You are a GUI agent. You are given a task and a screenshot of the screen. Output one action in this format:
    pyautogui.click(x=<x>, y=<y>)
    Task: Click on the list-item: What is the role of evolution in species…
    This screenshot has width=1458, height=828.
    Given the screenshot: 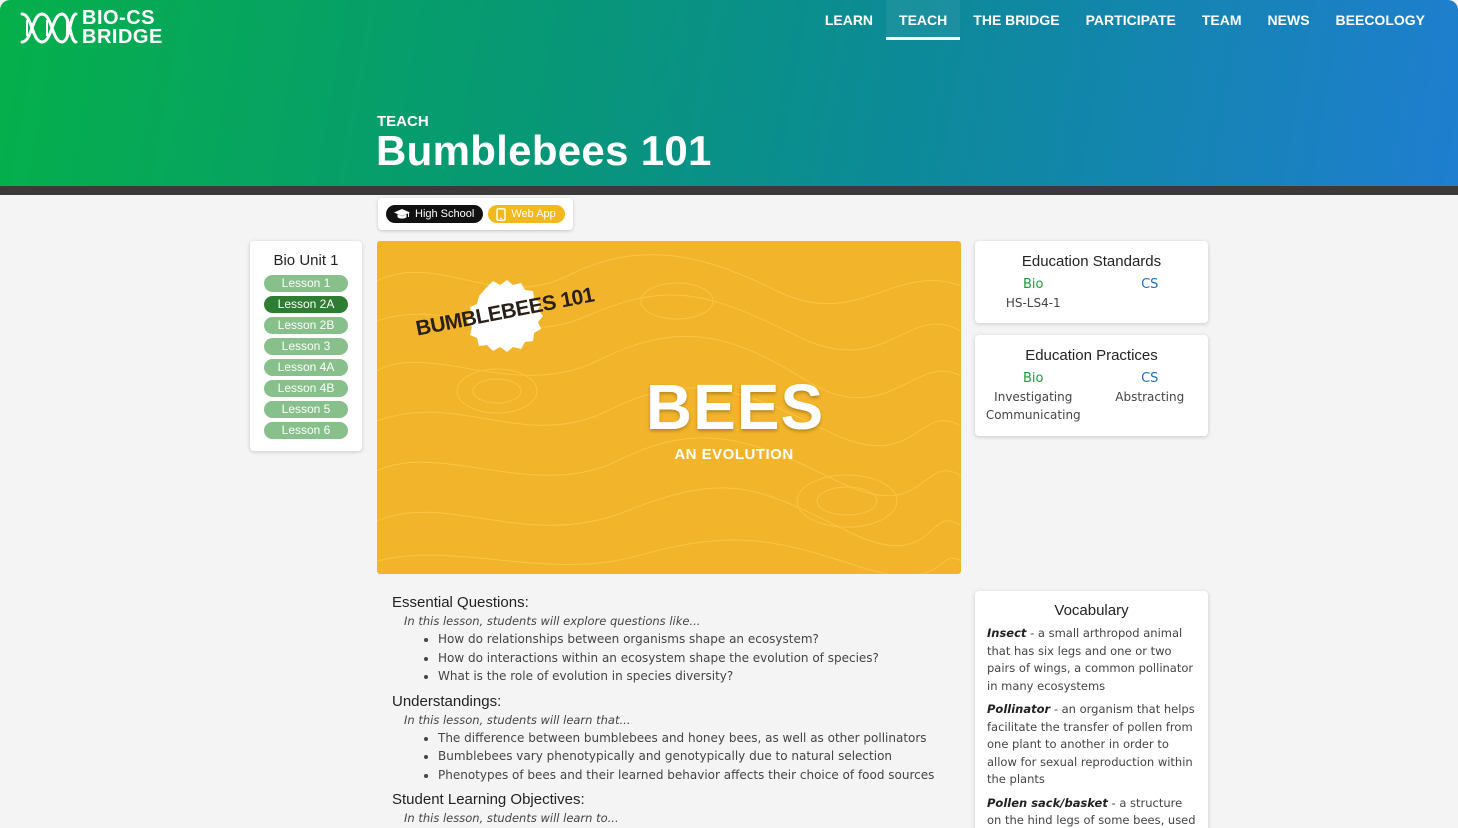 What is the action you would take?
    pyautogui.click(x=695, y=676)
    